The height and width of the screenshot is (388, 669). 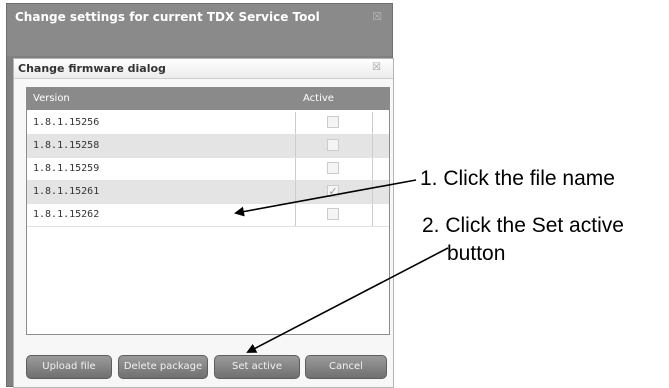 What do you see at coordinates (376, 67) in the screenshot?
I see `dialog-close-icon: ☒` at bounding box center [376, 67].